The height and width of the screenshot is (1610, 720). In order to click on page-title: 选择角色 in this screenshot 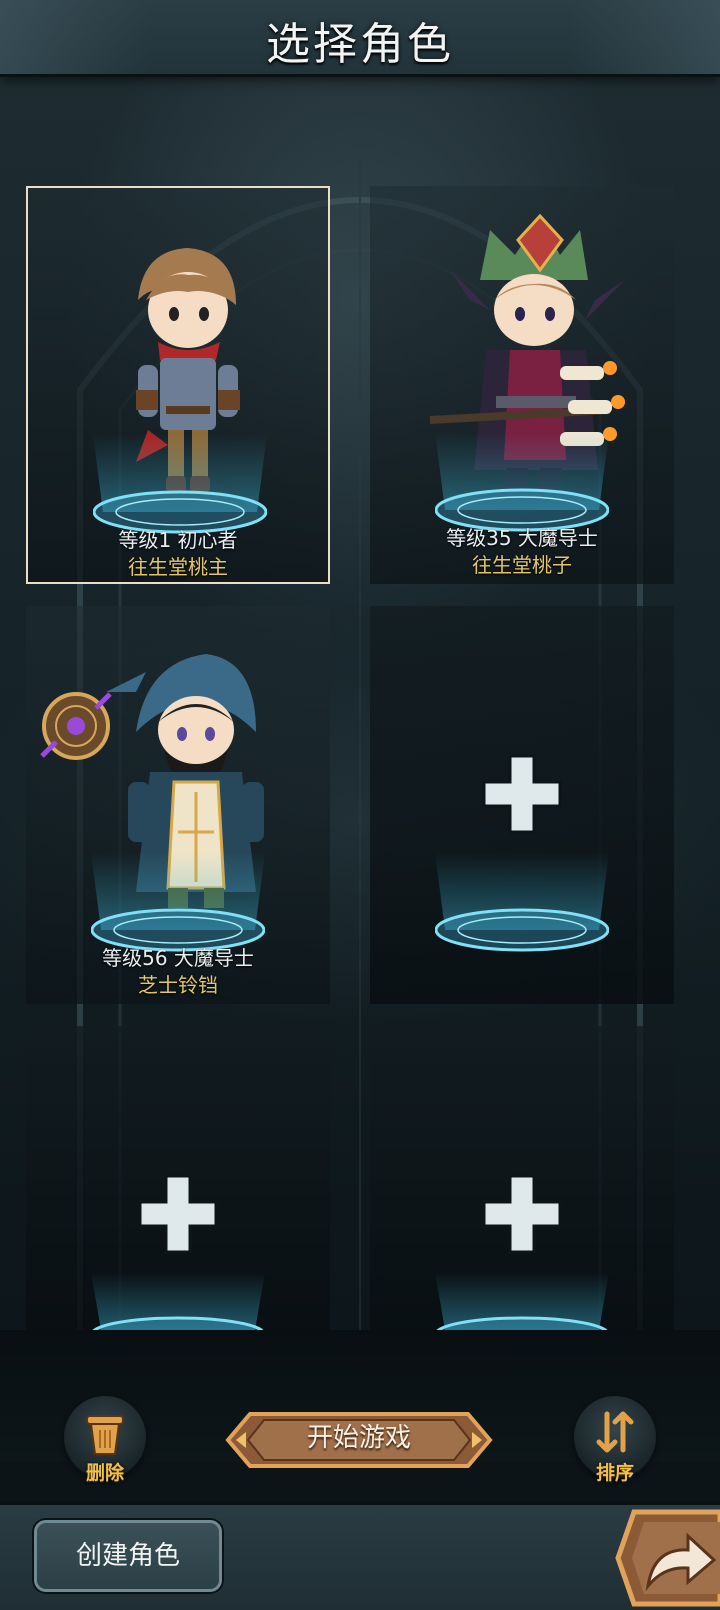, I will do `click(360, 44)`.